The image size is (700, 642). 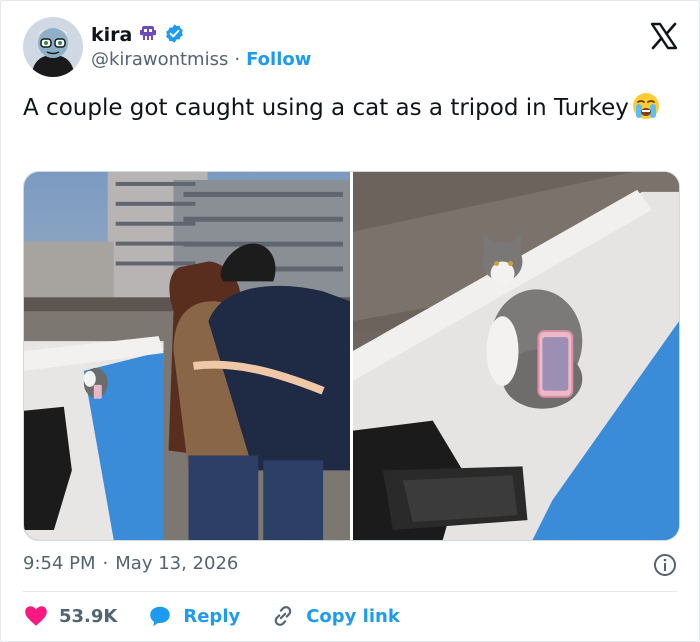 I want to click on crying-face-emoji, so click(x=646, y=106).